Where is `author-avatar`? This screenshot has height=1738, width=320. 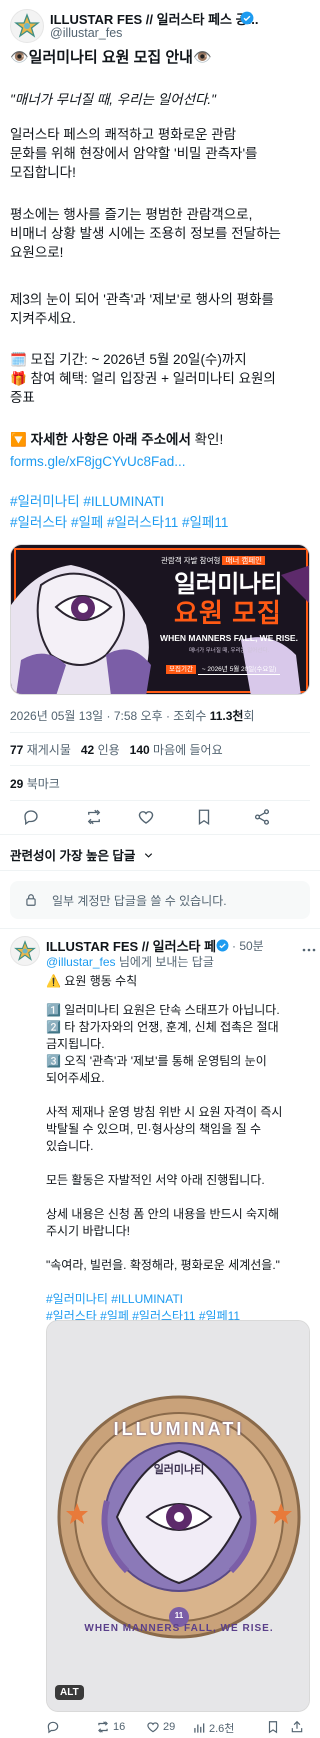
author-avatar is located at coordinates (27, 26).